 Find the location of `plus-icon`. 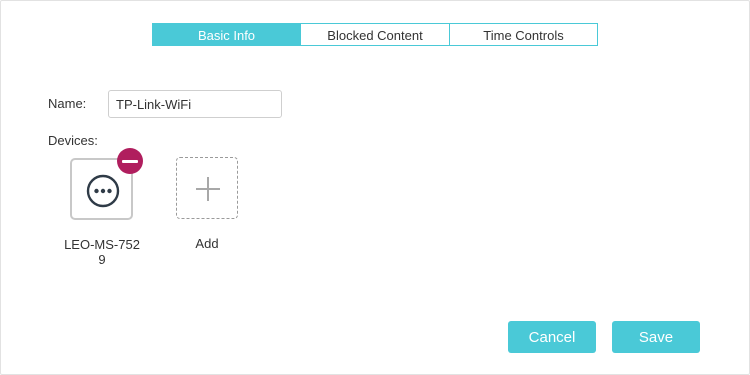

plus-icon is located at coordinates (208, 189).